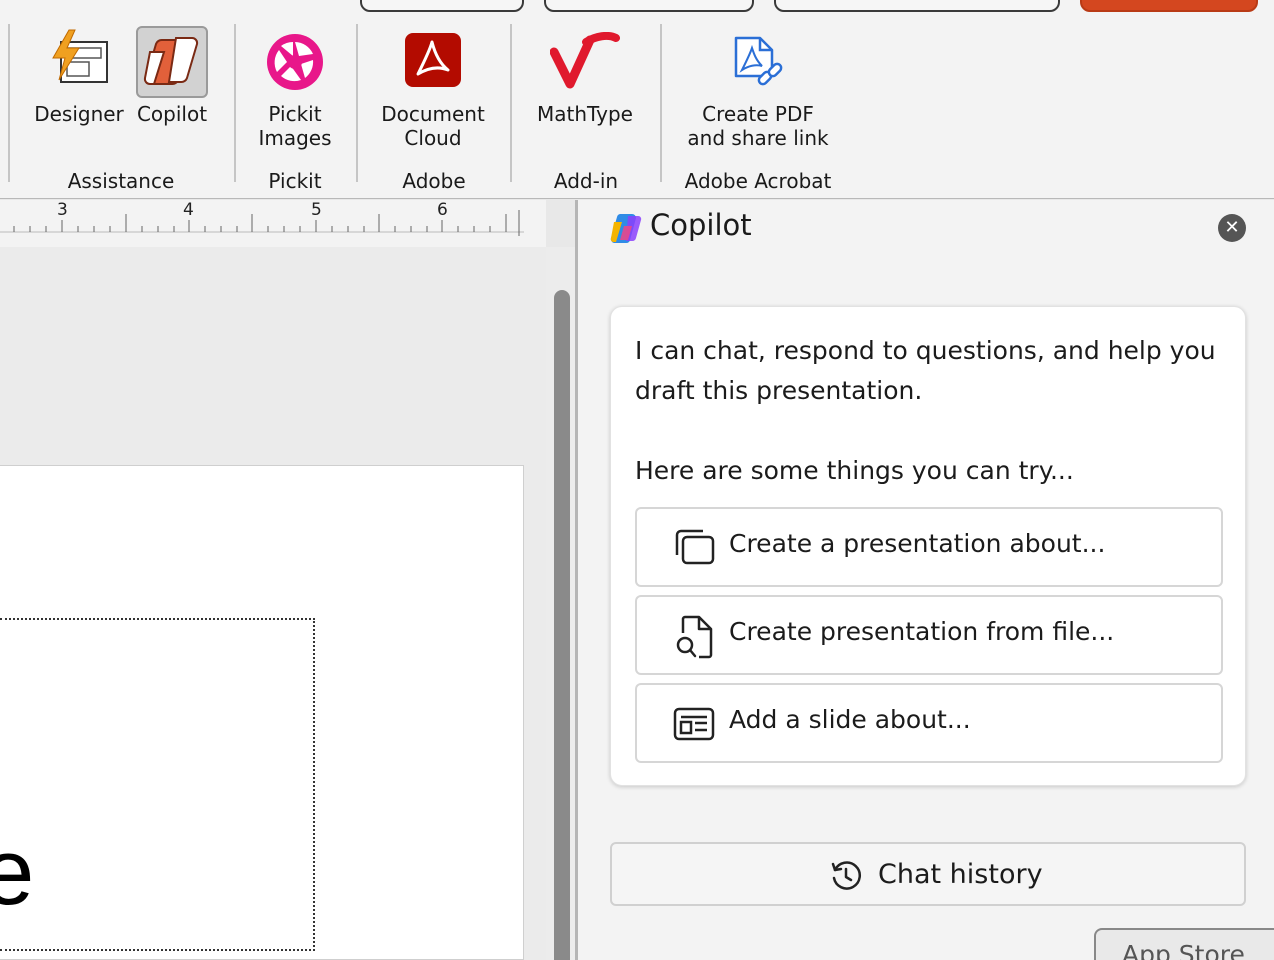 This screenshot has width=1274, height=960. Describe the element at coordinates (295, 62) in the screenshot. I see `pickit-icon` at that location.